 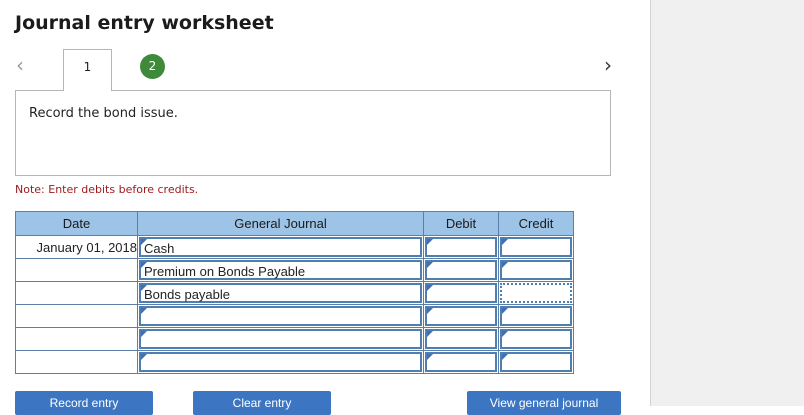 I want to click on account-input: Cash, so click(x=280, y=247).